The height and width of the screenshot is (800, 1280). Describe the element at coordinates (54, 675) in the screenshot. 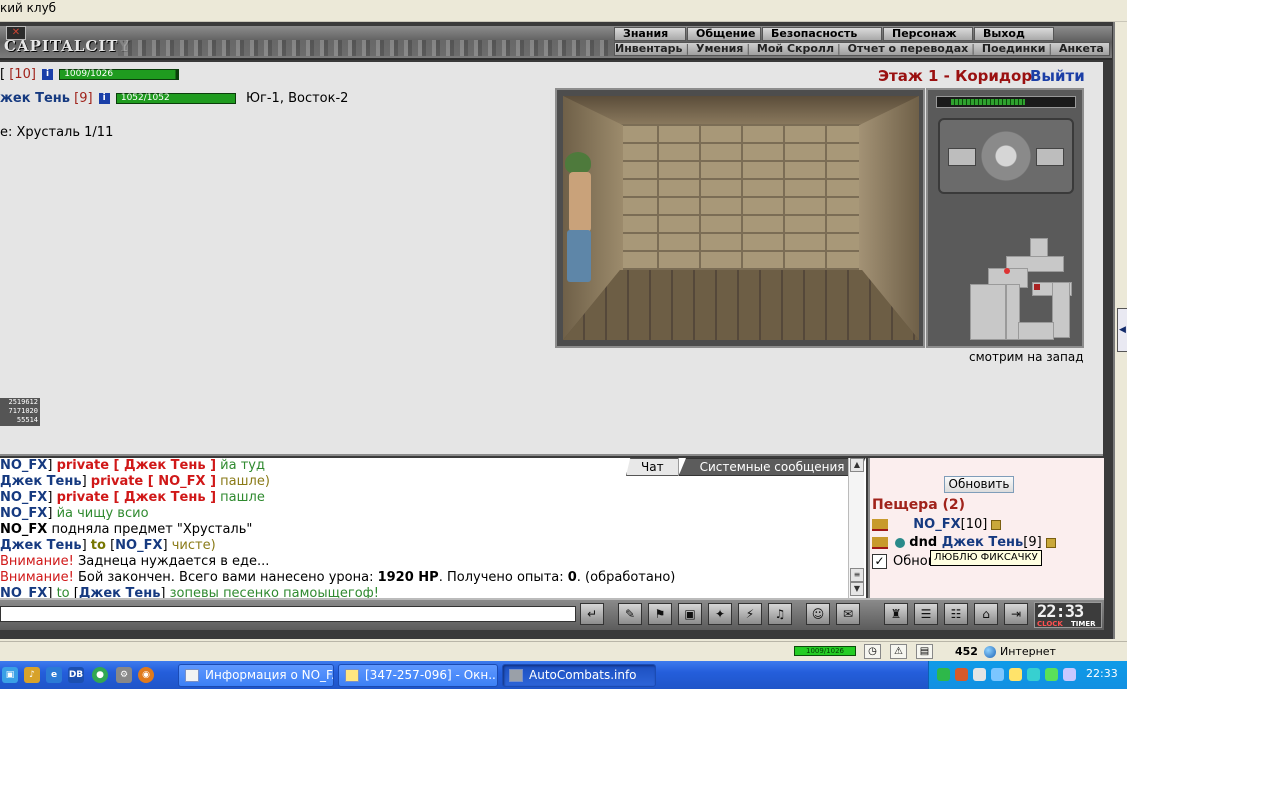

I see `ie-icon: e` at that location.